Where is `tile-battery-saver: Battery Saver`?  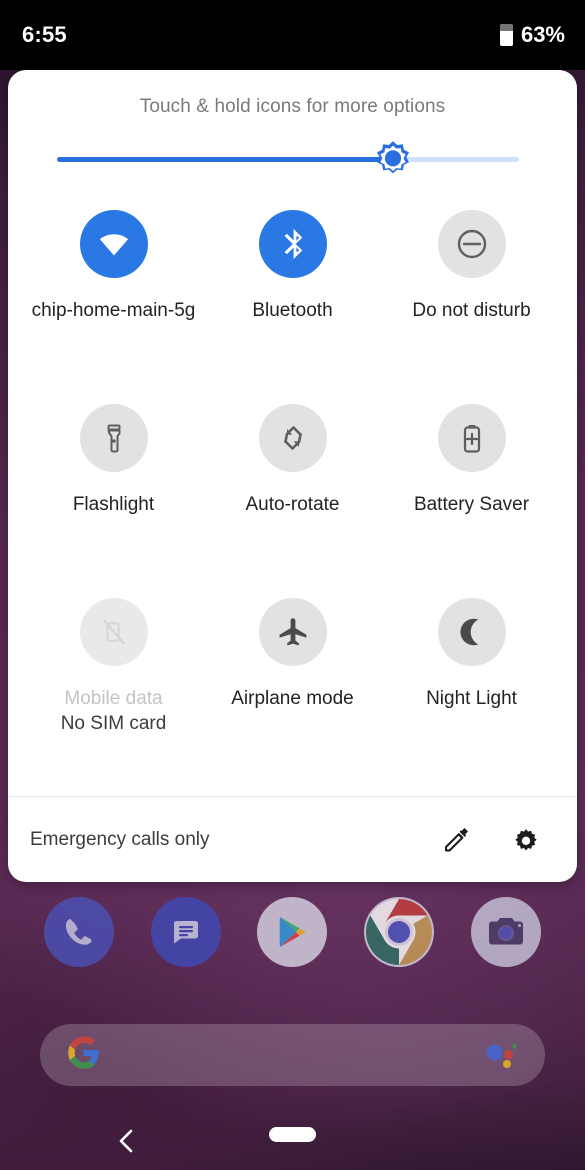 tile-battery-saver: Battery Saver is located at coordinates (471, 495).